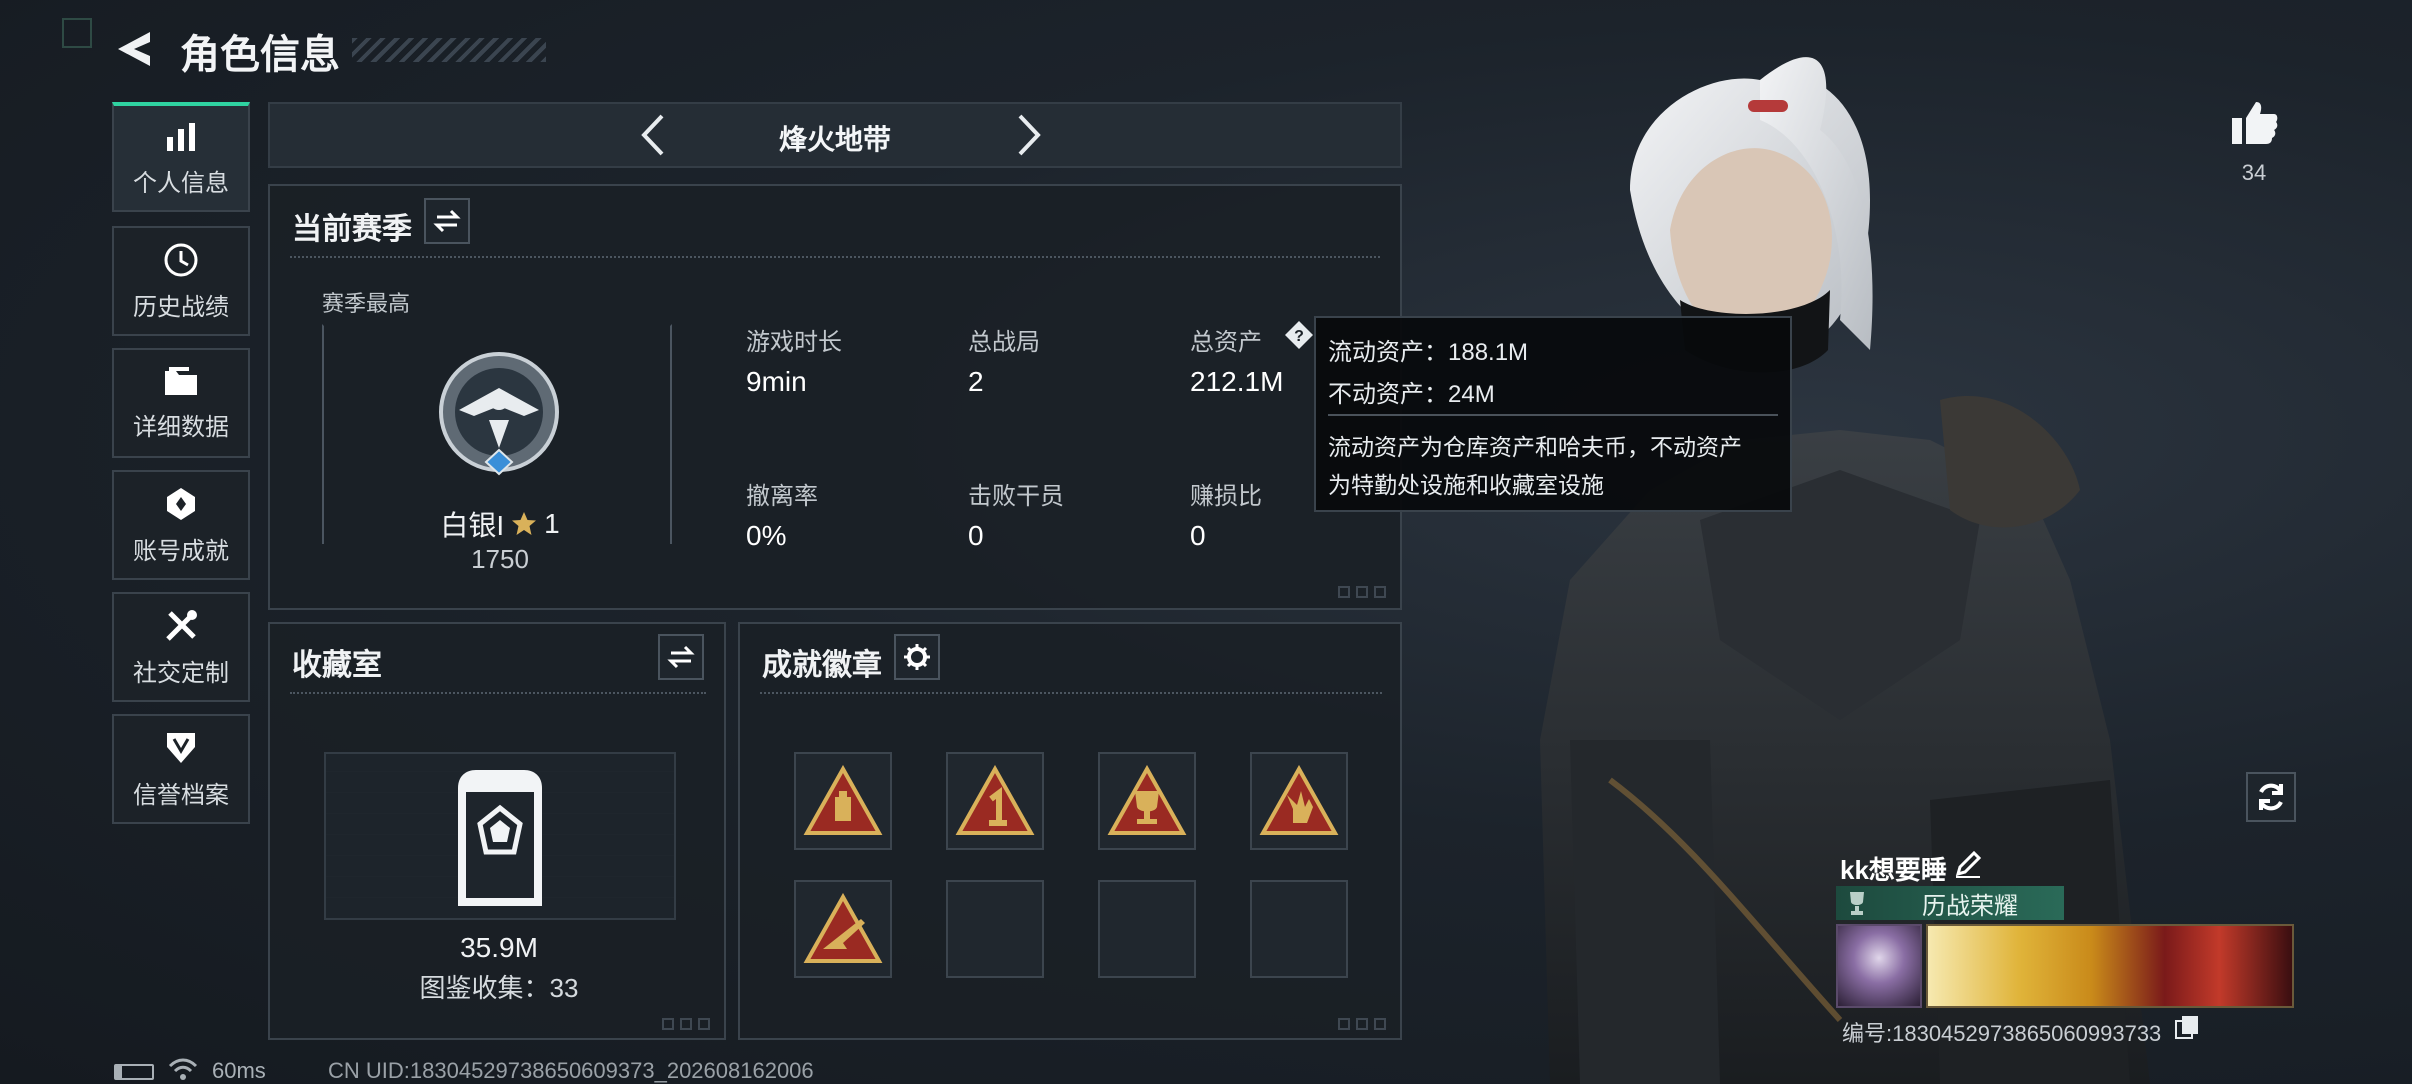 The width and height of the screenshot is (2412, 1084). Describe the element at coordinates (181, 281) in the screenshot. I see `sidebar-item-history: 历史战绩` at that location.